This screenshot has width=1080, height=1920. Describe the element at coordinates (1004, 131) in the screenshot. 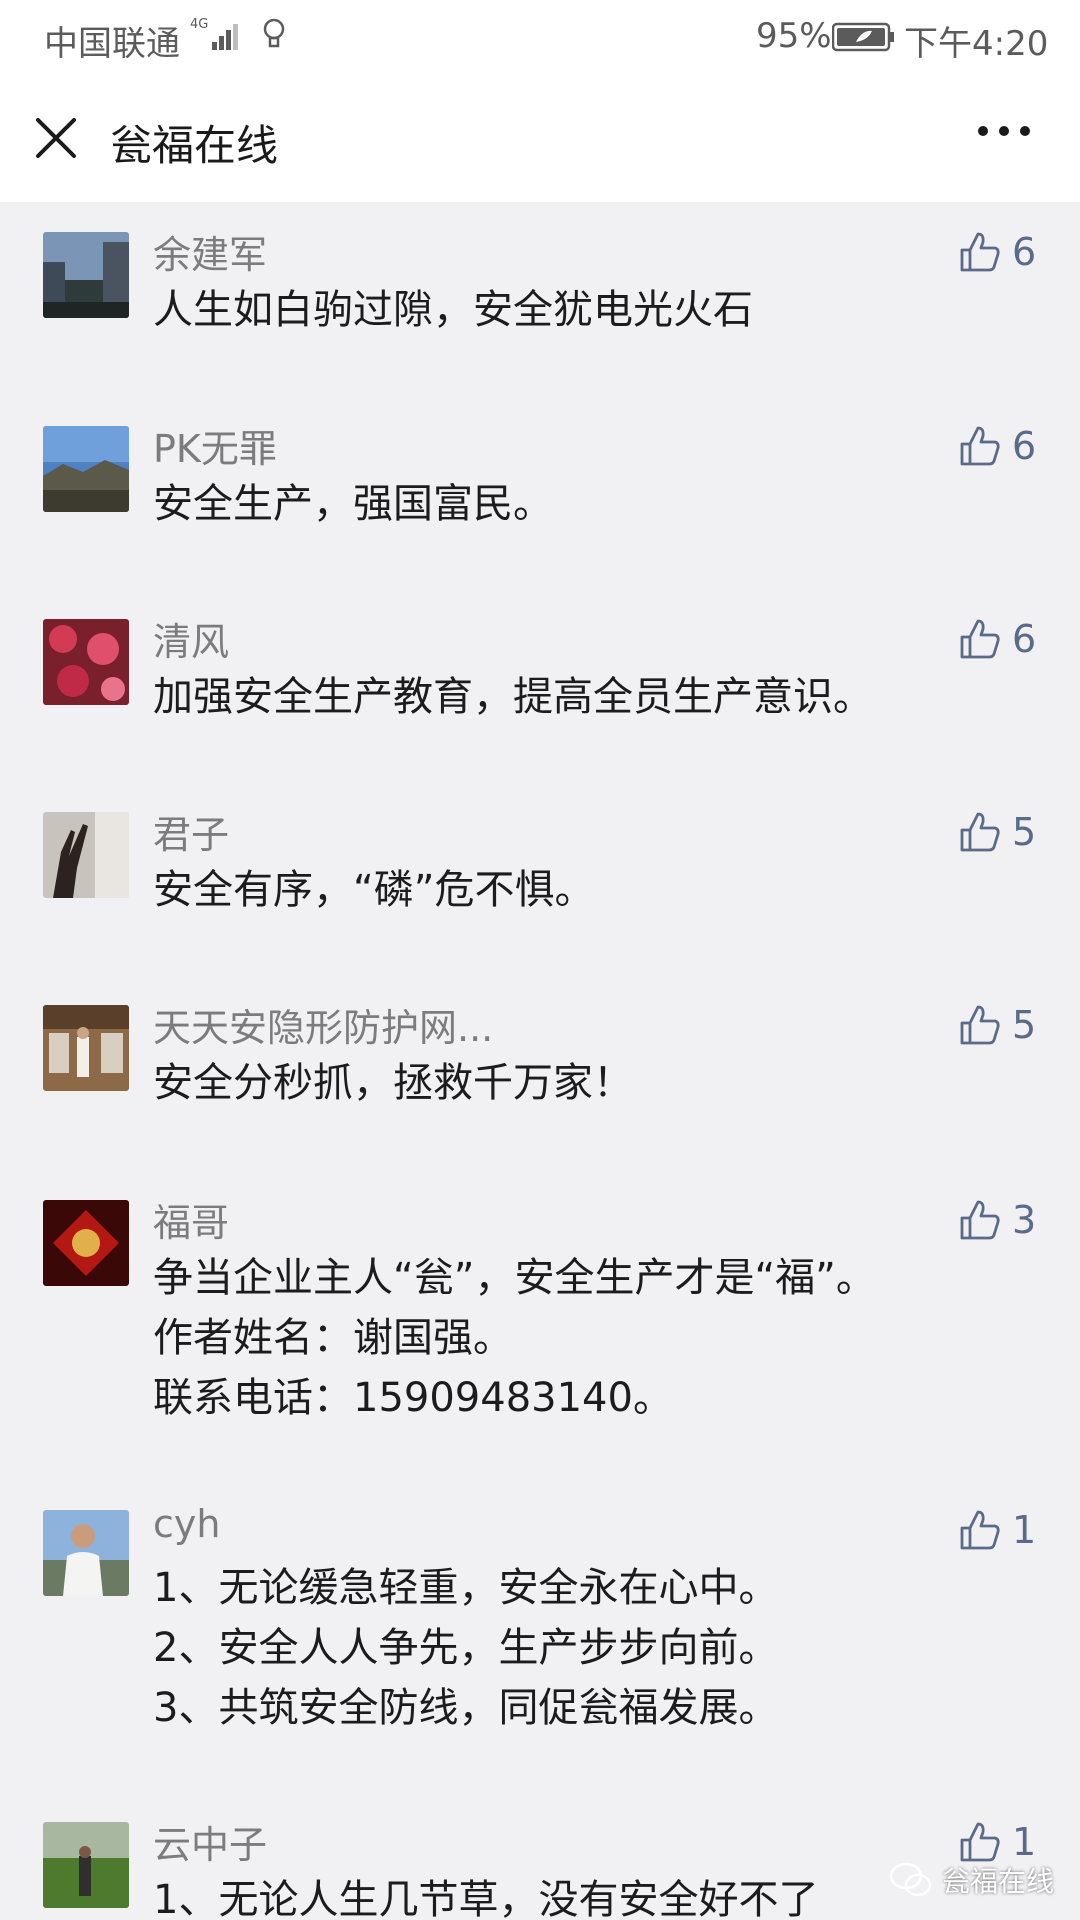

I see `more-icon` at that location.